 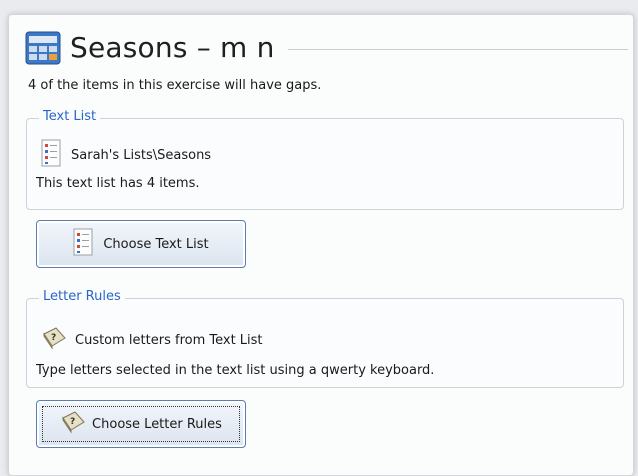 What do you see at coordinates (70, 116) in the screenshot?
I see `text-list-group-label: Text List` at bounding box center [70, 116].